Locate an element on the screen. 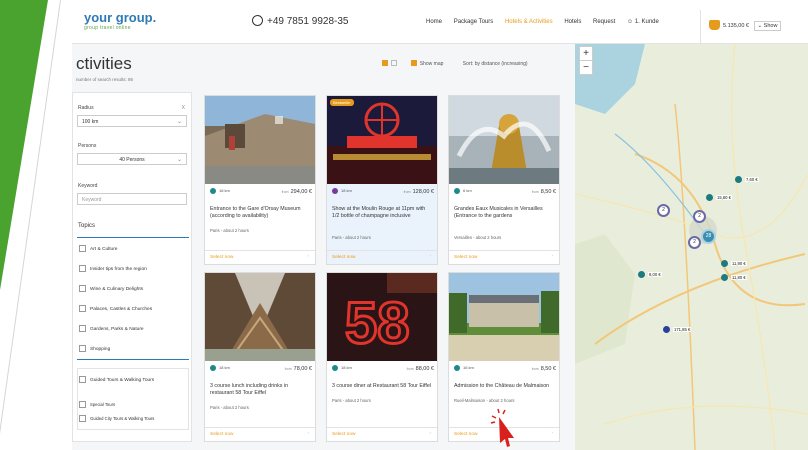  phone-number: +49 7851 9928-35 is located at coordinates (300, 21).